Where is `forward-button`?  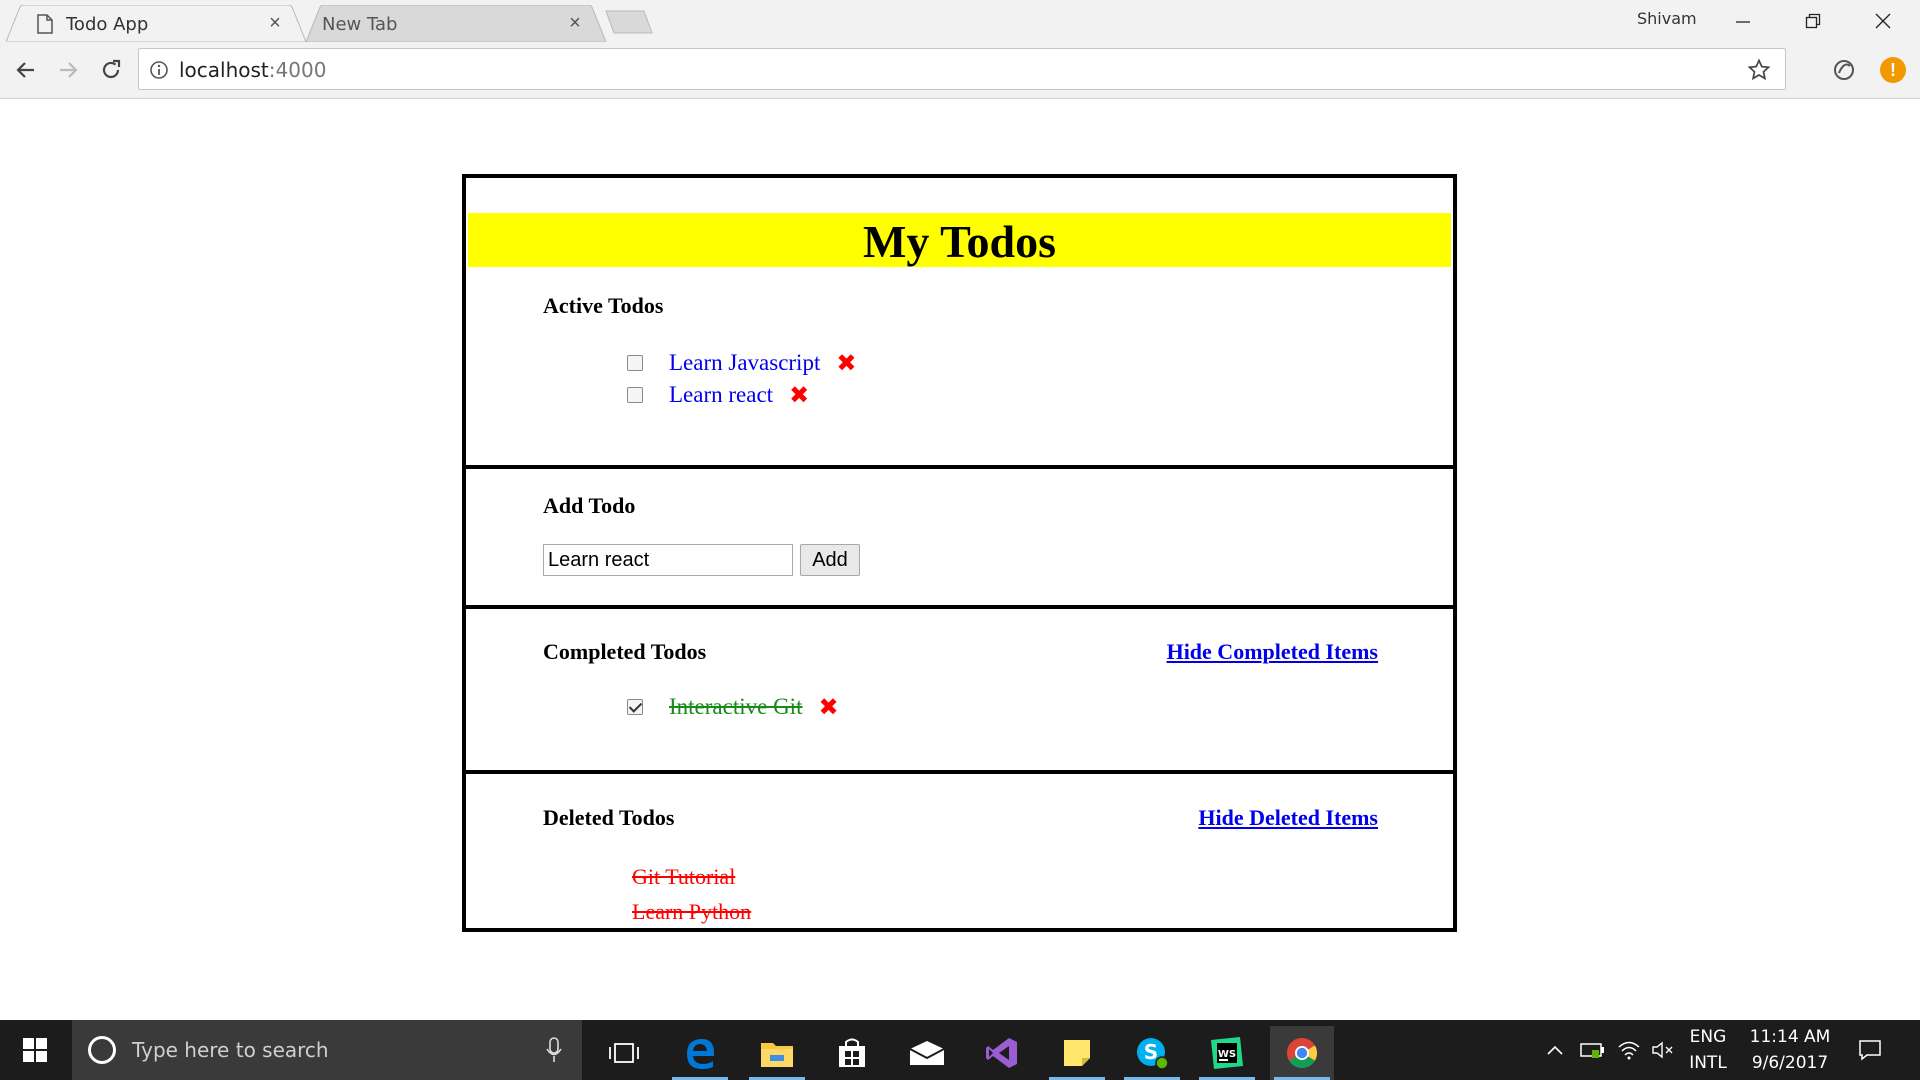
forward-button is located at coordinates (68, 70).